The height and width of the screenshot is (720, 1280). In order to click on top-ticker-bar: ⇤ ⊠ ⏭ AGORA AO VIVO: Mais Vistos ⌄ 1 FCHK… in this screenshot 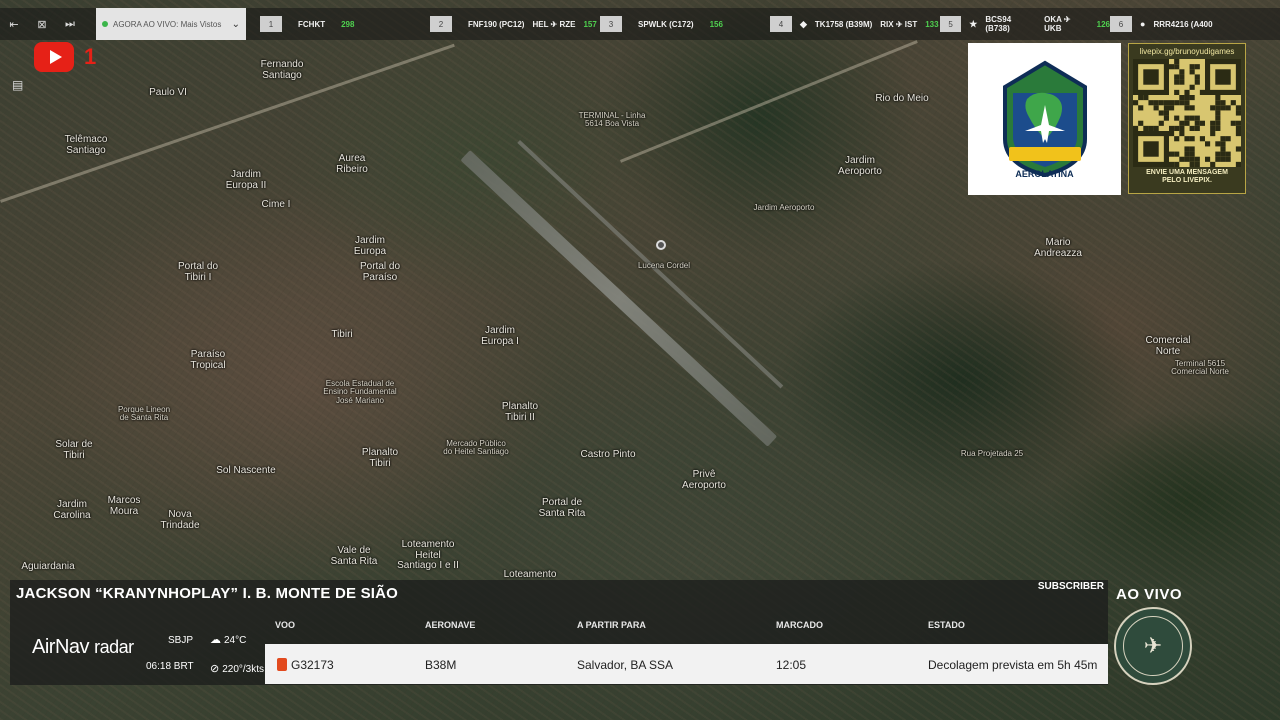, I will do `click(640, 24)`.